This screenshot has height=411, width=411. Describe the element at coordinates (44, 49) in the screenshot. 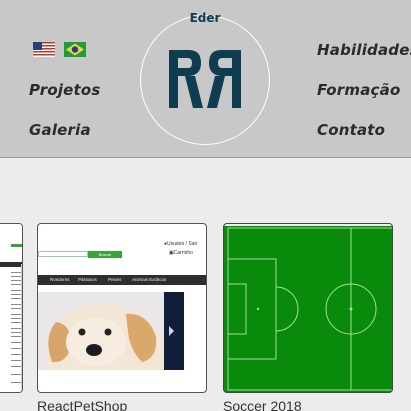

I see `us-flag-icon` at that location.